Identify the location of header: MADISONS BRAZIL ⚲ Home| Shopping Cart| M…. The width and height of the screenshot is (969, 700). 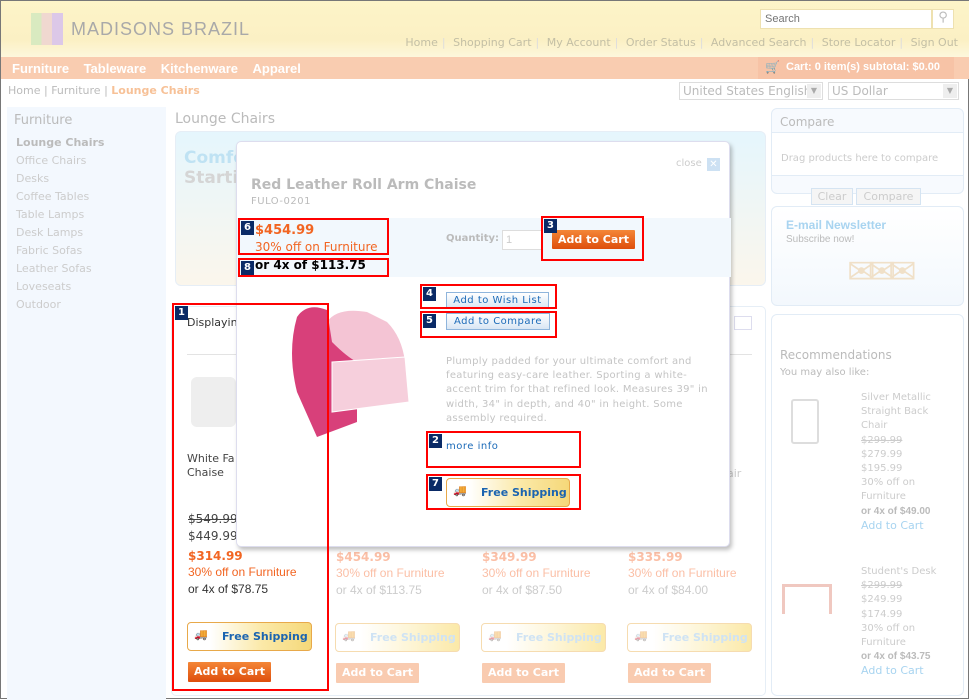
(485, 29).